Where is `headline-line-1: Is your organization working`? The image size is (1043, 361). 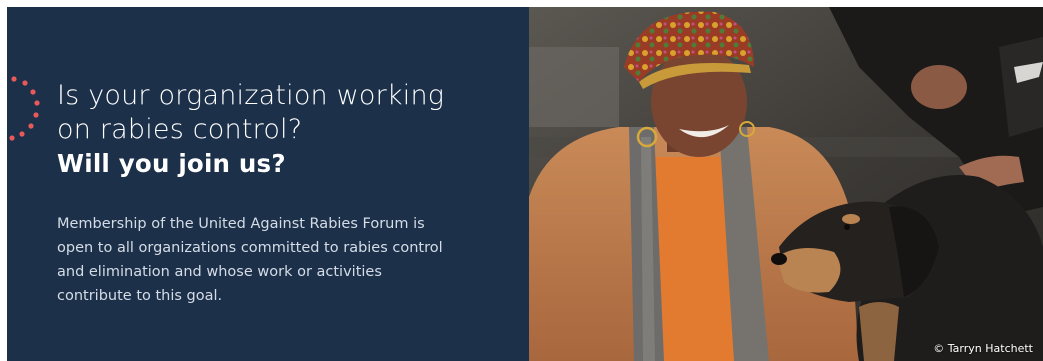 headline-line-1: Is your organization working is located at coordinates (251, 95).